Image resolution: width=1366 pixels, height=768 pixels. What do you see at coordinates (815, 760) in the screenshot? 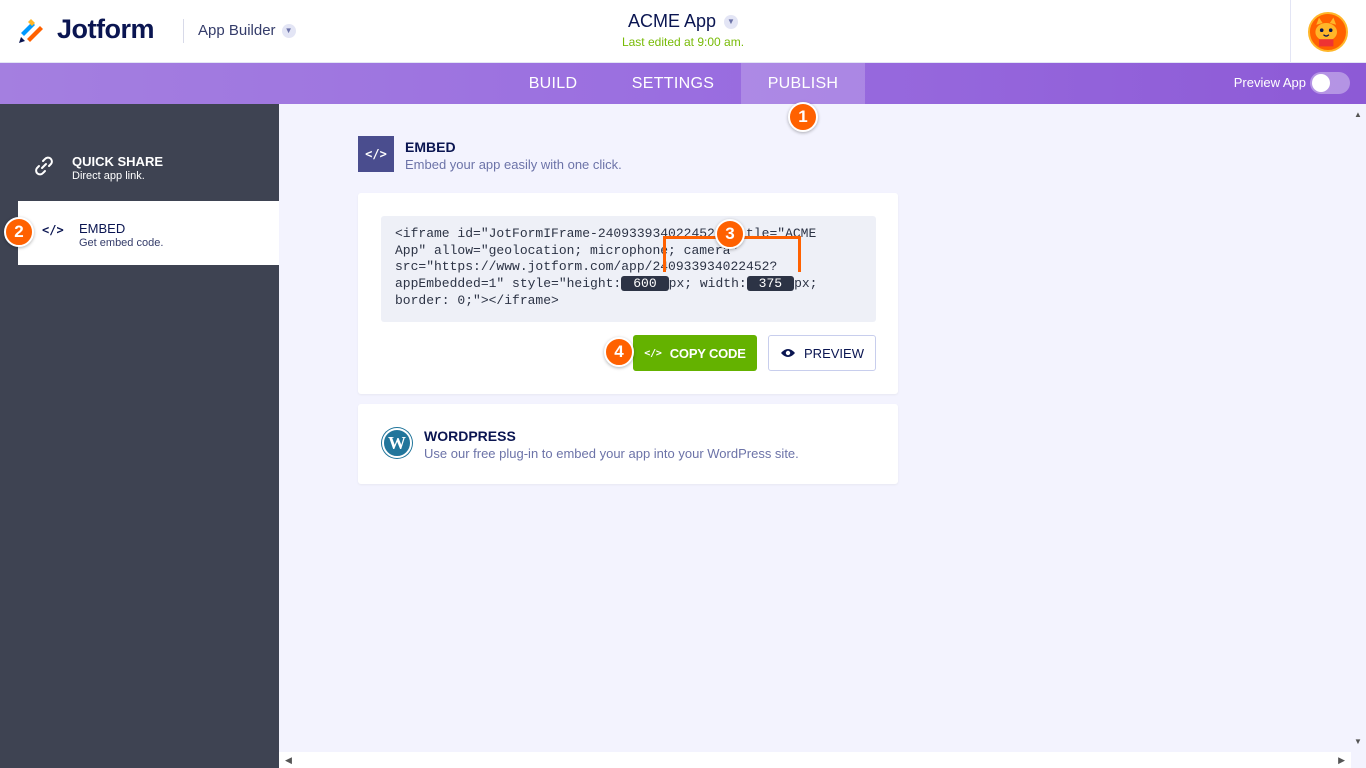
I see `horizontal-scrollbar: ◀ ▶` at bounding box center [815, 760].